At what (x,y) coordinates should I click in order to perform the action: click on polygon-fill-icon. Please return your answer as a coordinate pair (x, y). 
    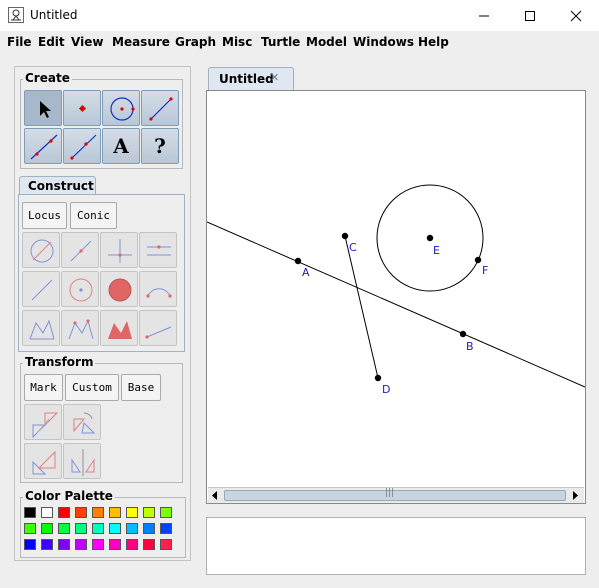
    Looking at the image, I should click on (120, 330).